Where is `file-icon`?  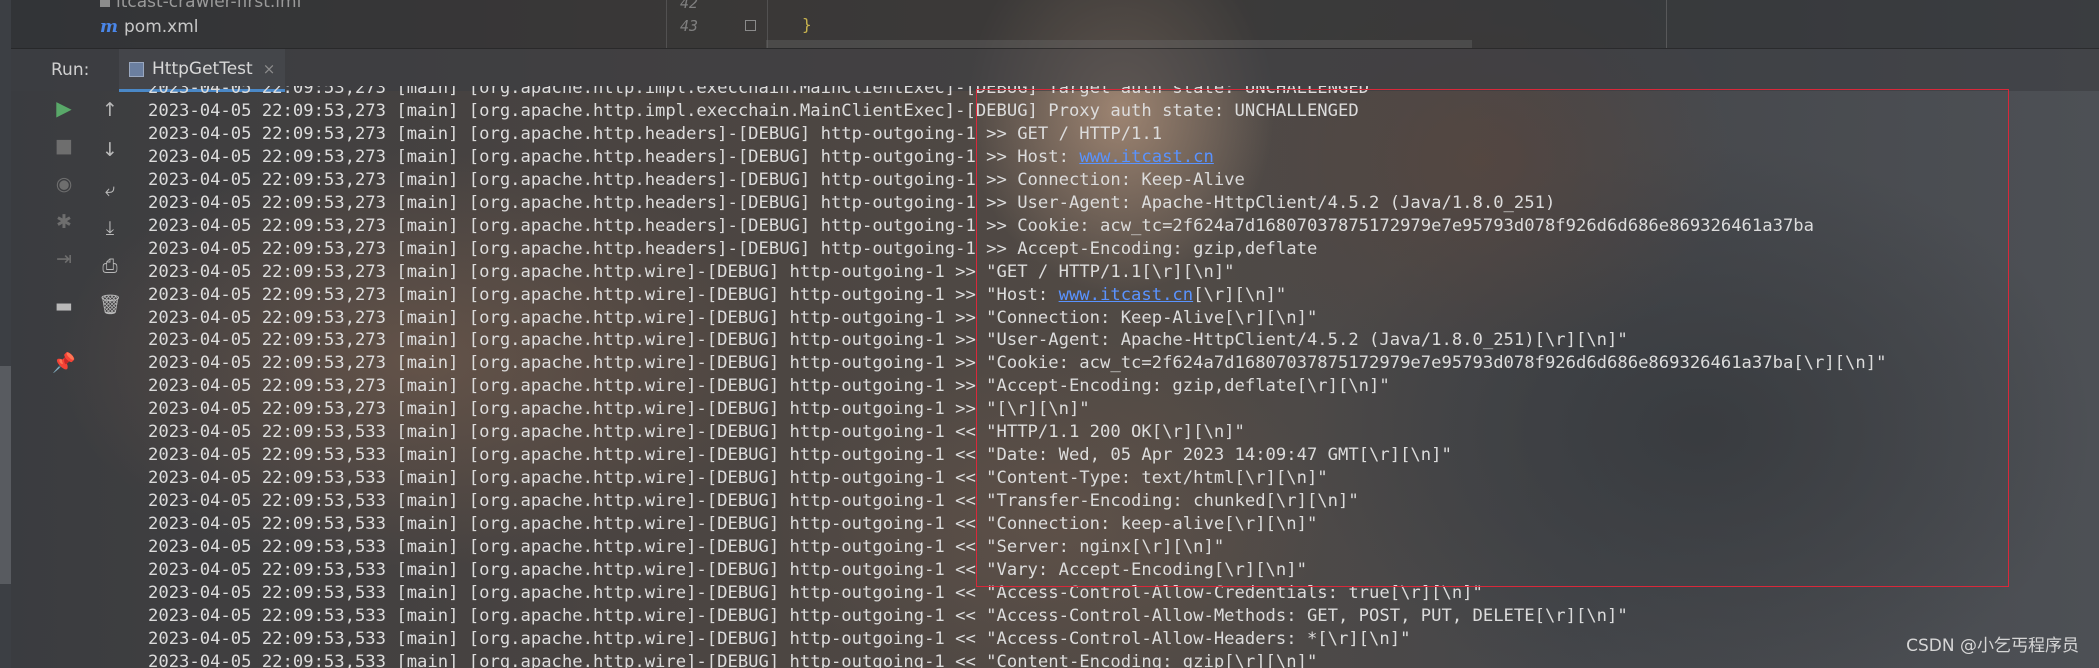
file-icon is located at coordinates (105, 3).